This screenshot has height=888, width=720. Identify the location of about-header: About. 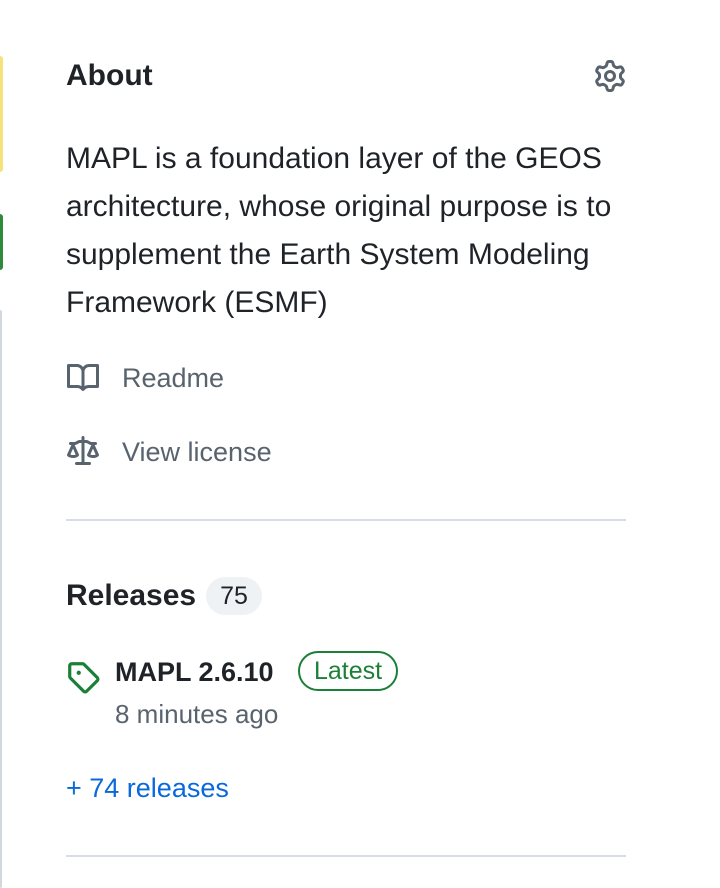
(346, 76).